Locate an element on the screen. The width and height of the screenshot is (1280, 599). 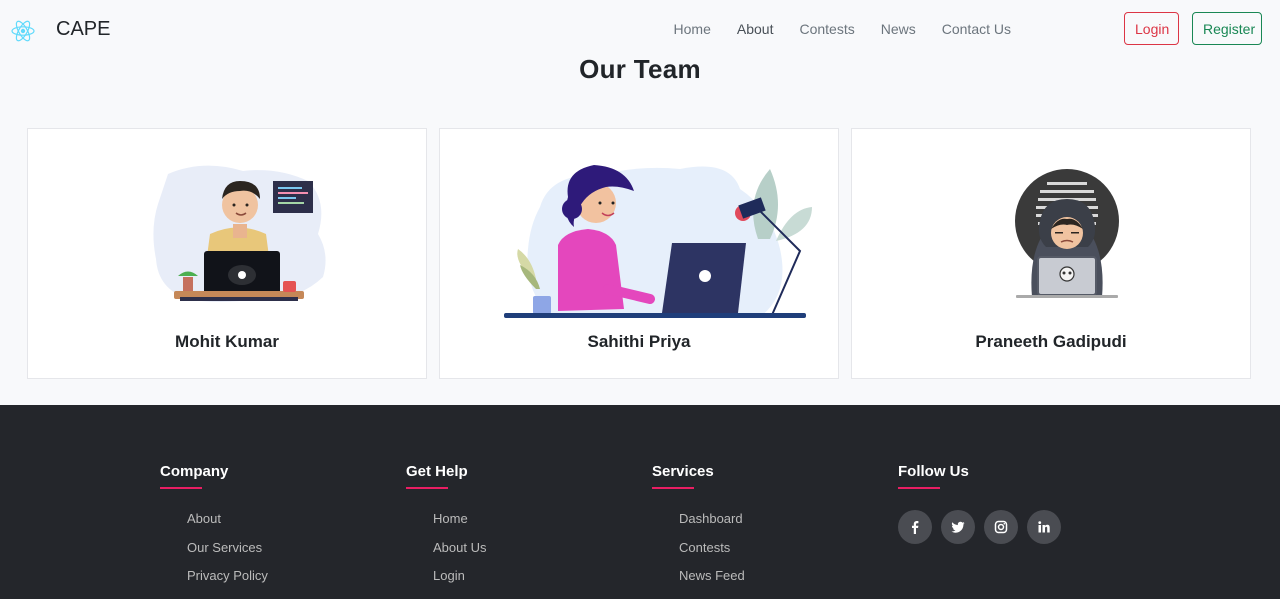
nav-link-home: Home is located at coordinates (692, 29).